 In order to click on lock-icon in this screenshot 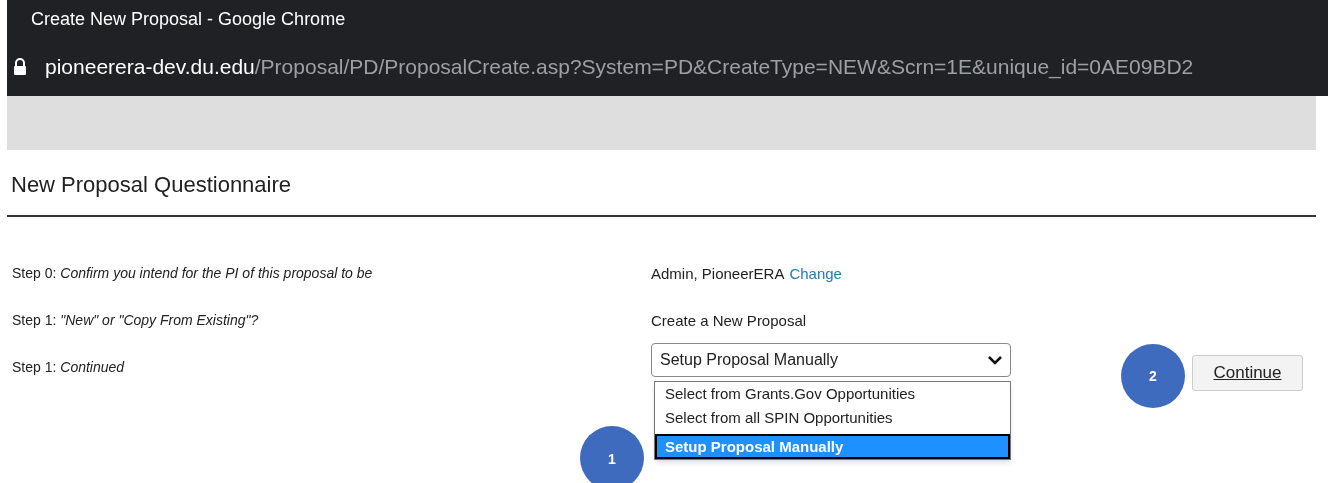, I will do `click(20, 67)`.